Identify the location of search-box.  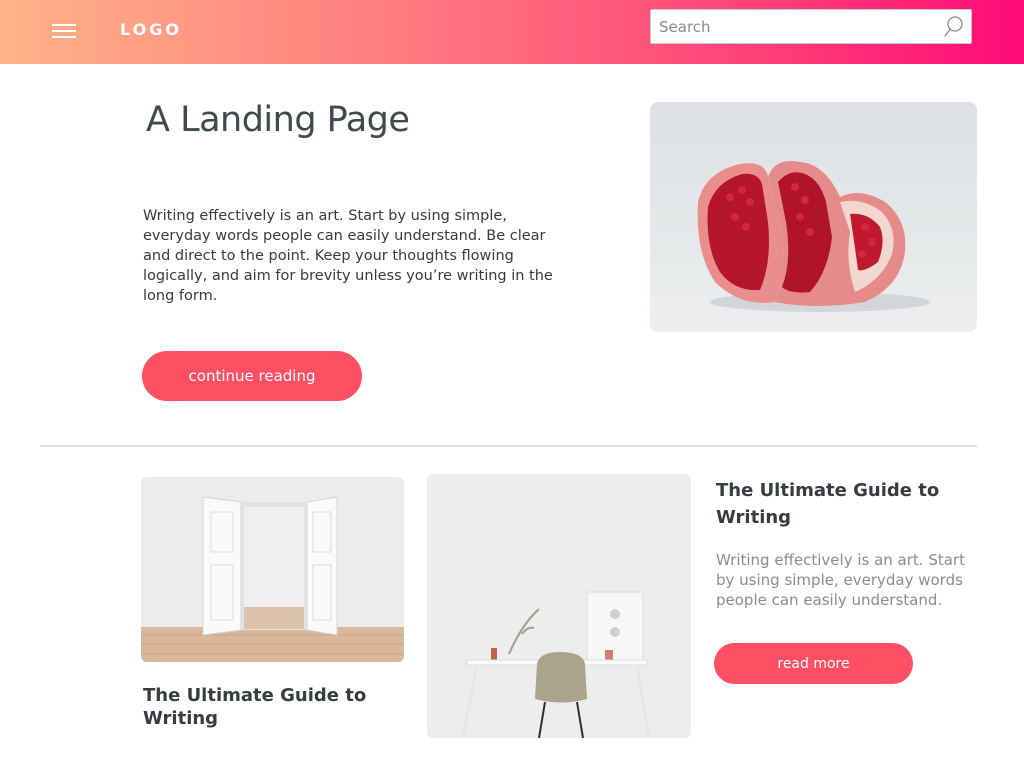
(811, 26).